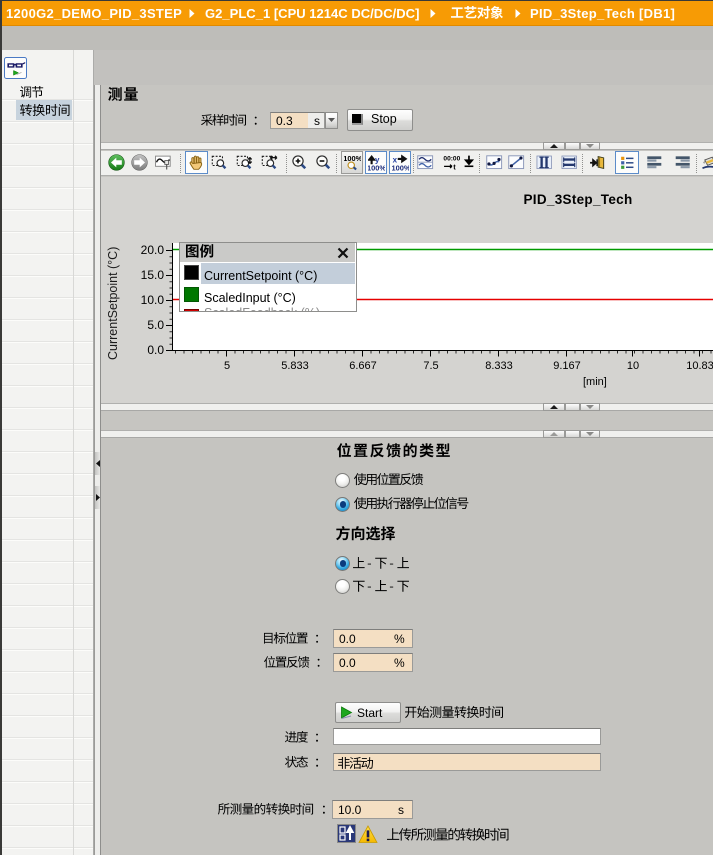  I want to click on svg-text: t, so click(454, 166).